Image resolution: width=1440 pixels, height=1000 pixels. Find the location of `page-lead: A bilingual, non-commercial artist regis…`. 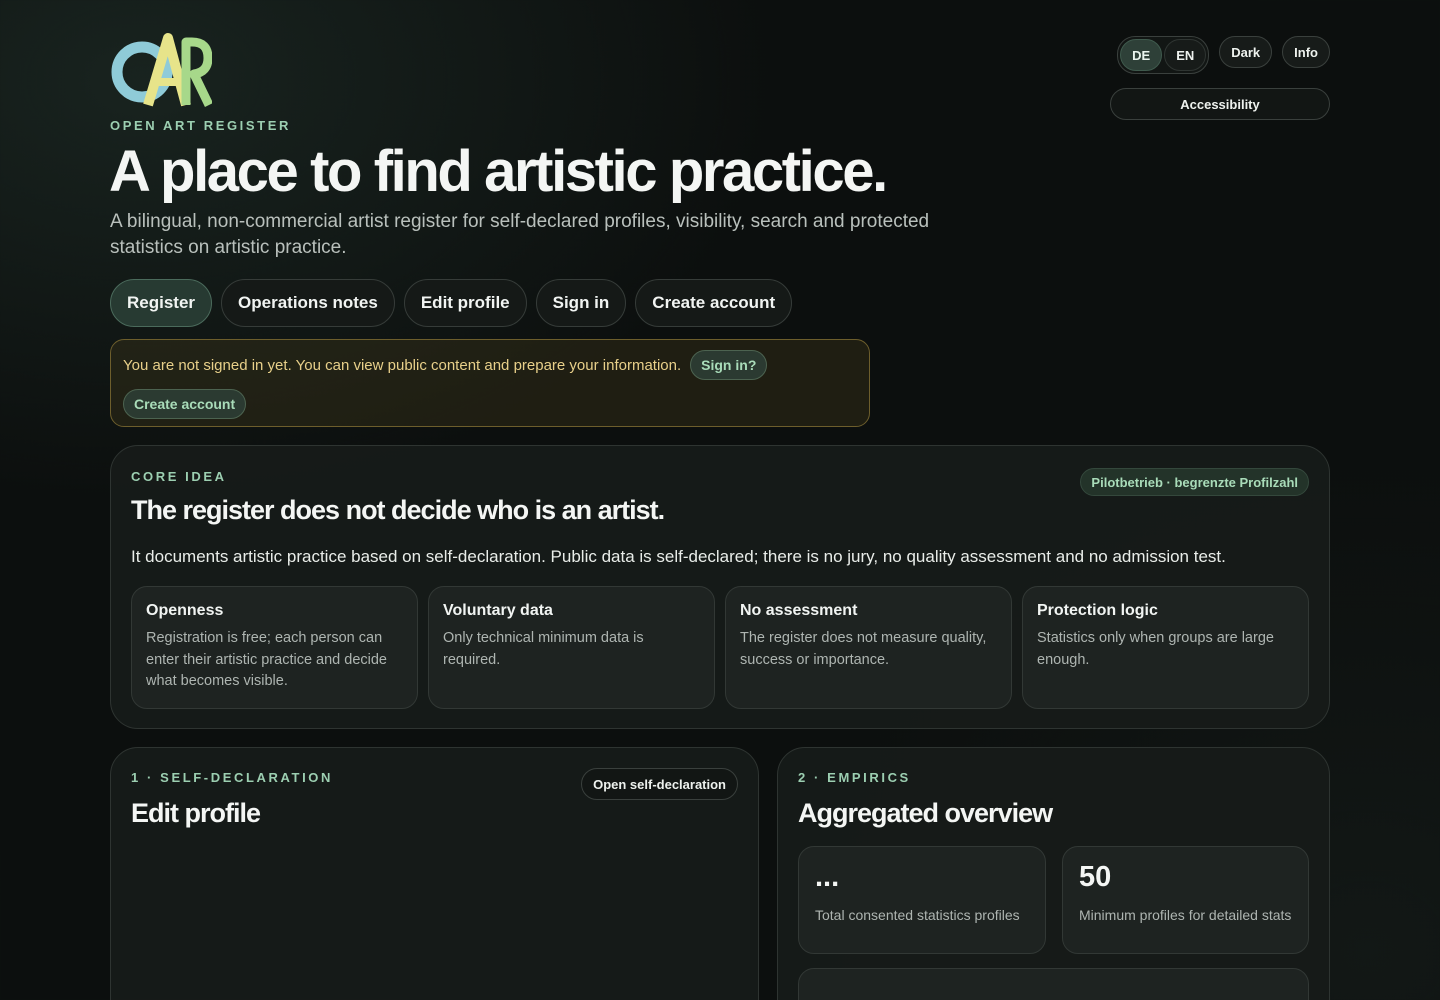

page-lead: A bilingual, non-commercial artist regis… is located at coordinates (520, 234).